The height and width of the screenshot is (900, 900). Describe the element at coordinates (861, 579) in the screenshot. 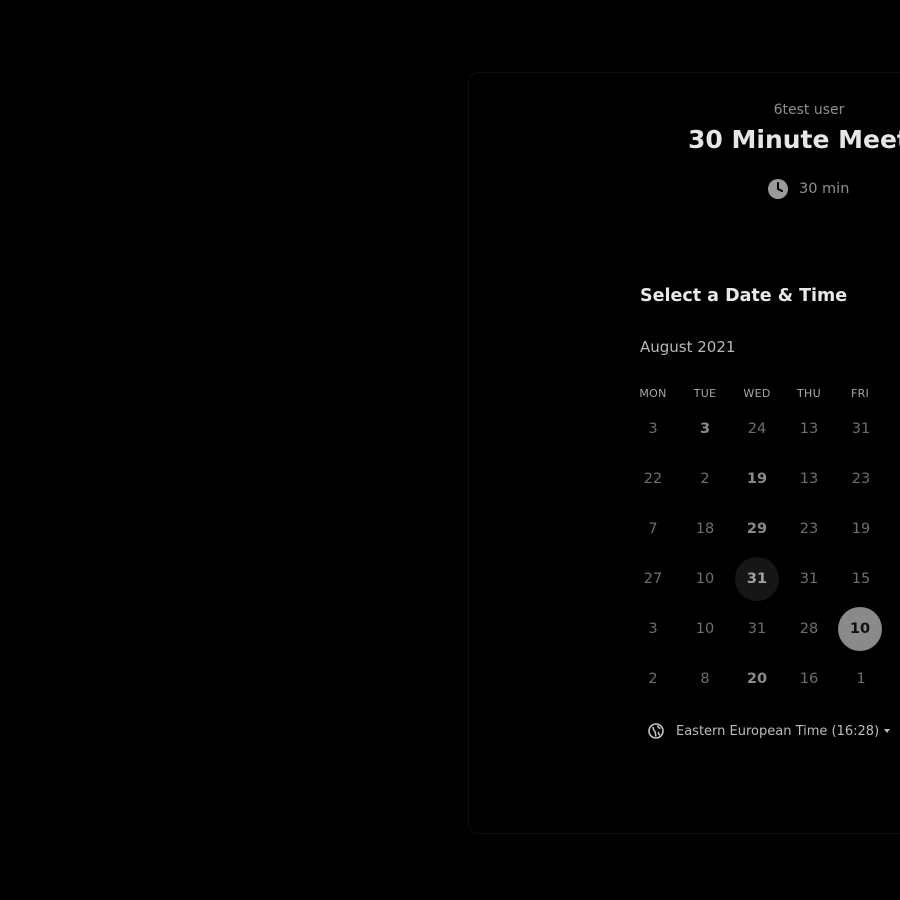

I see `calendar-day: 15` at that location.